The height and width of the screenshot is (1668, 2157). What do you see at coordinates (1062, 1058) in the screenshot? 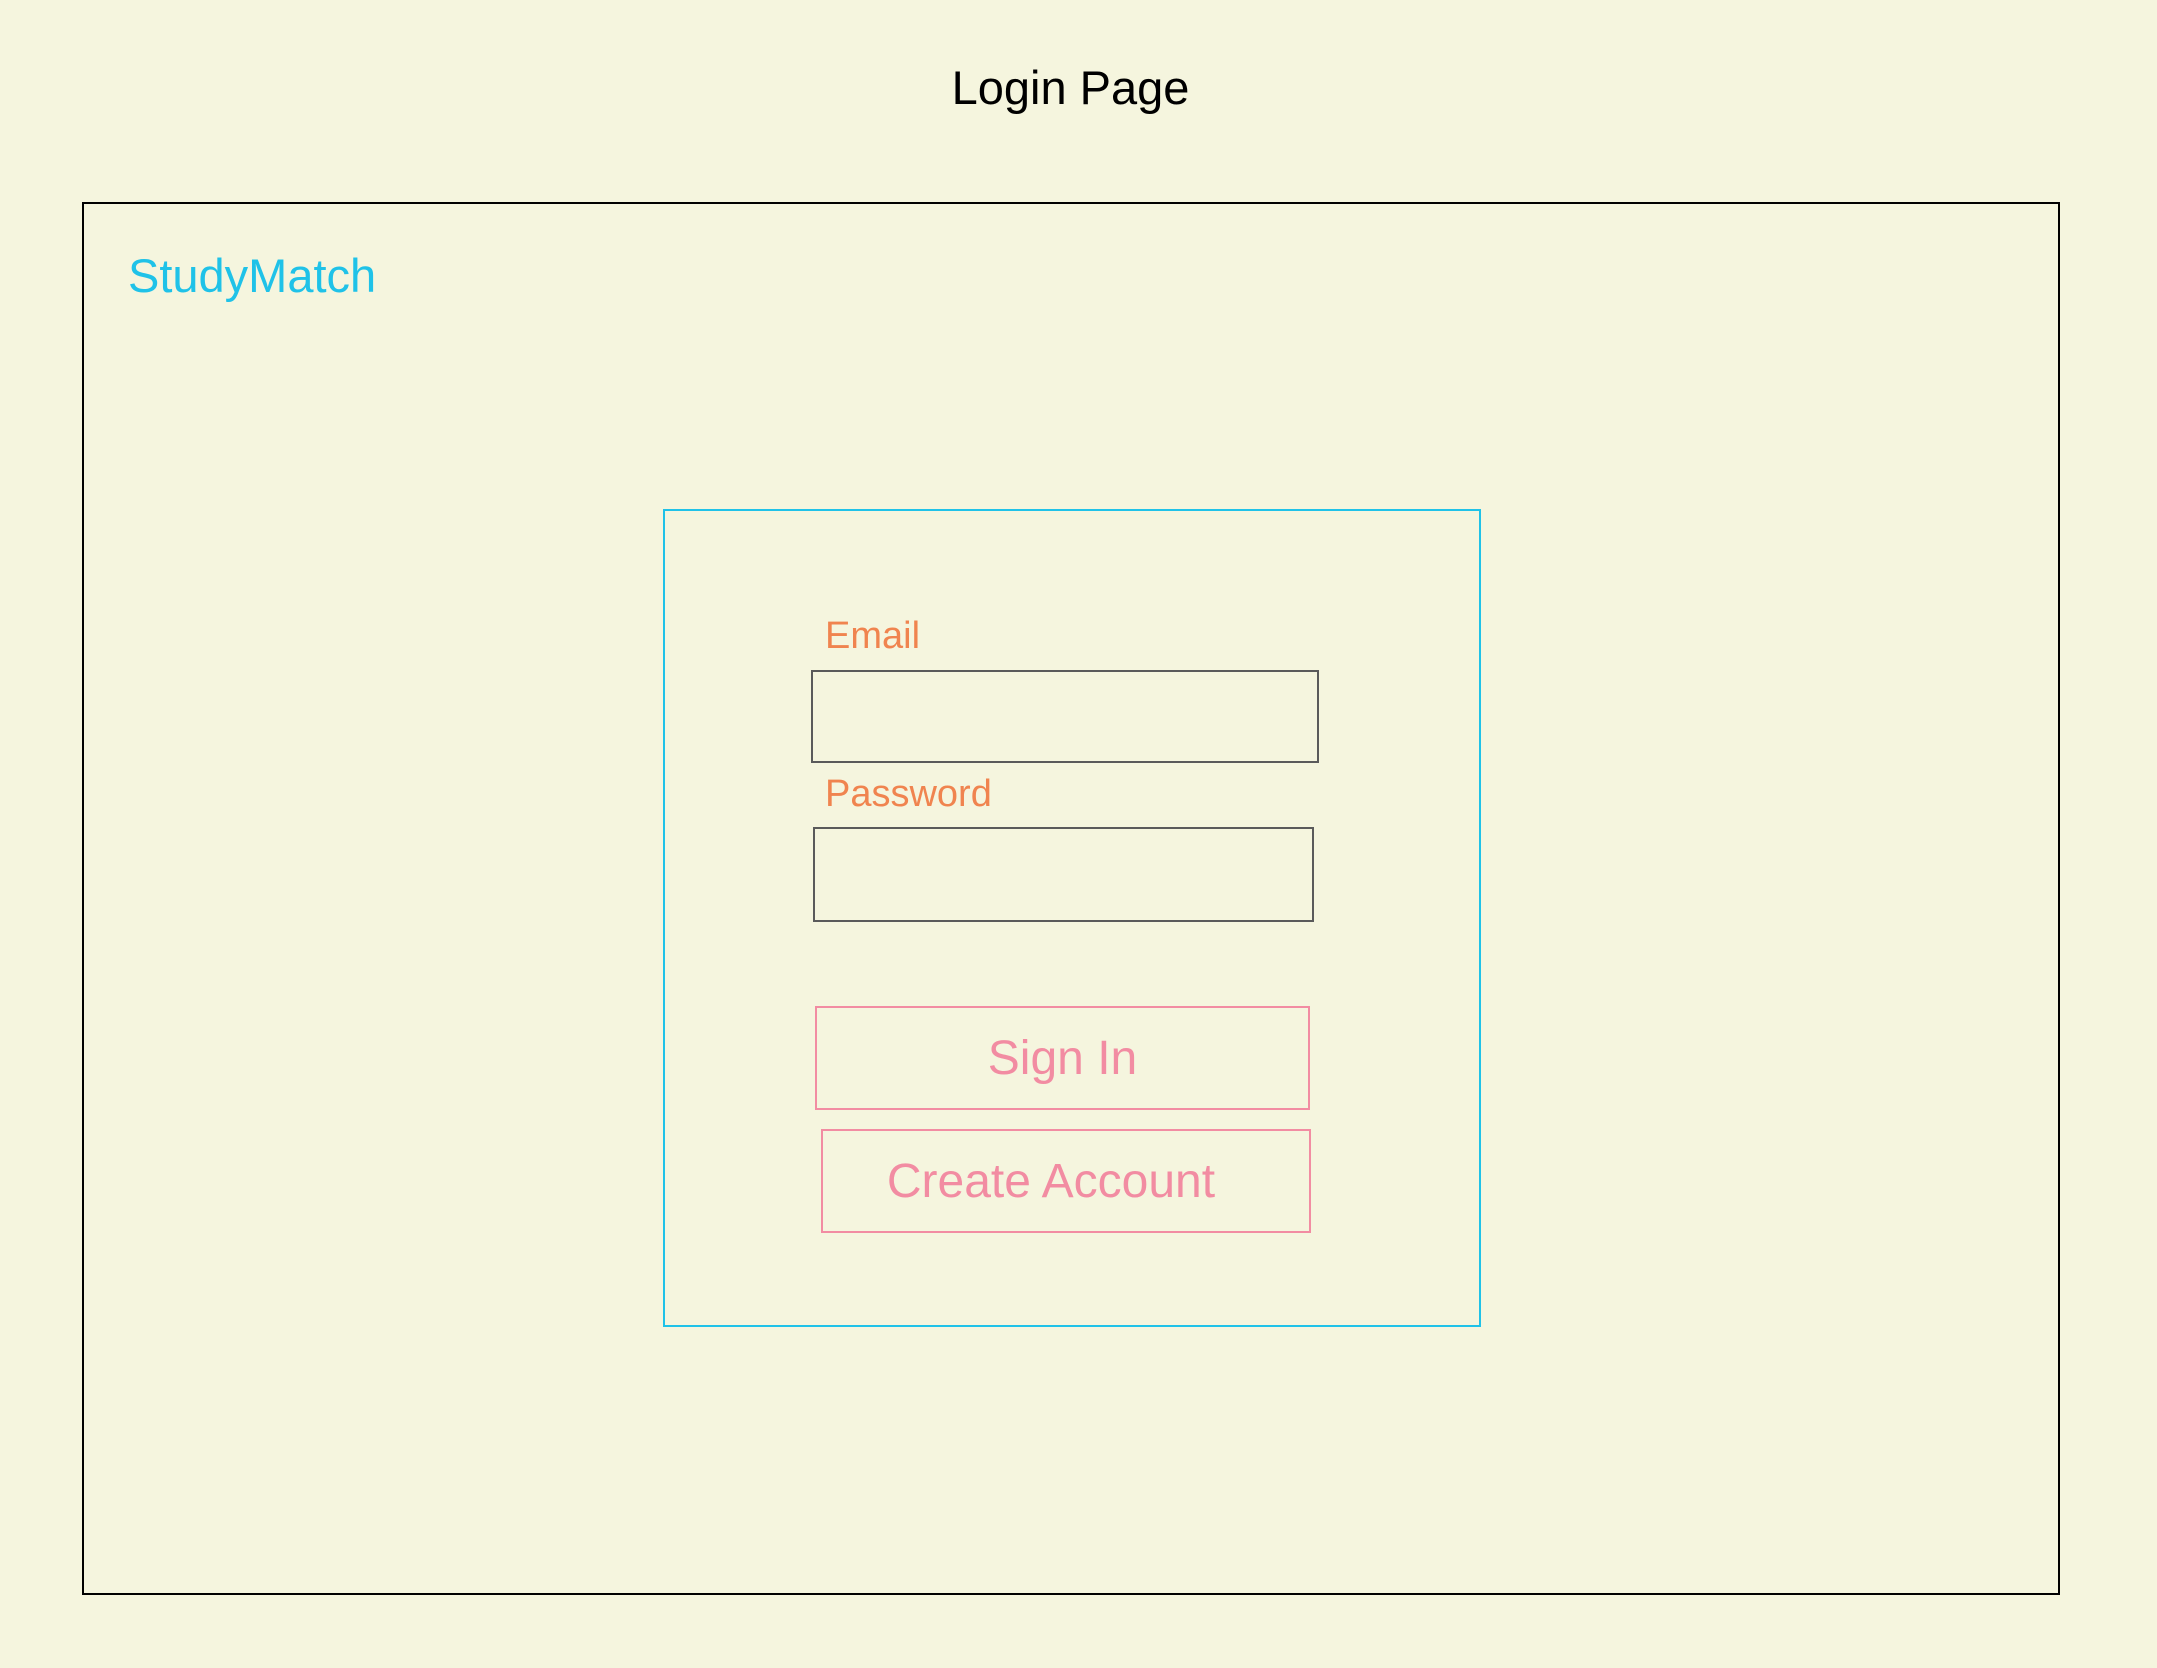
I see `sign-in-button: Sign In` at bounding box center [1062, 1058].